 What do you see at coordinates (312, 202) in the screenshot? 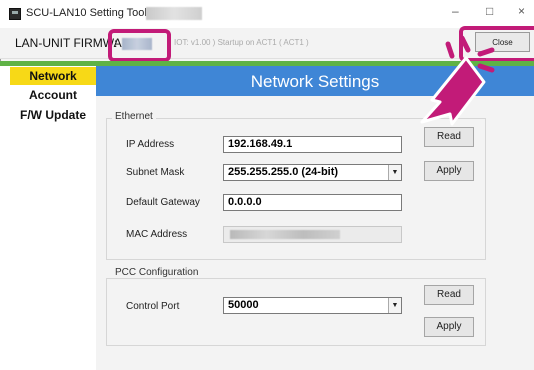
I see `default-gateway-input: 0.0.0.0` at bounding box center [312, 202].